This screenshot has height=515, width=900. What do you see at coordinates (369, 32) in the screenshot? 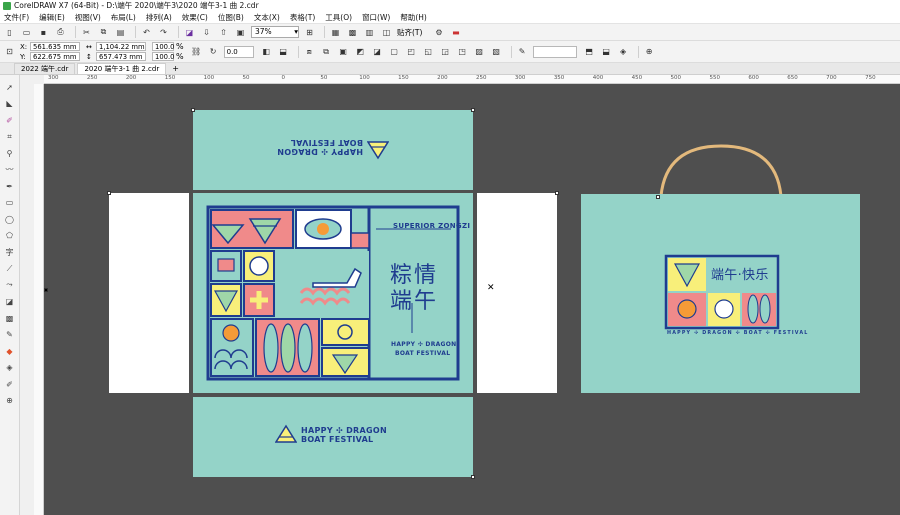
I see `guidelines-icon: ▥` at bounding box center [369, 32].